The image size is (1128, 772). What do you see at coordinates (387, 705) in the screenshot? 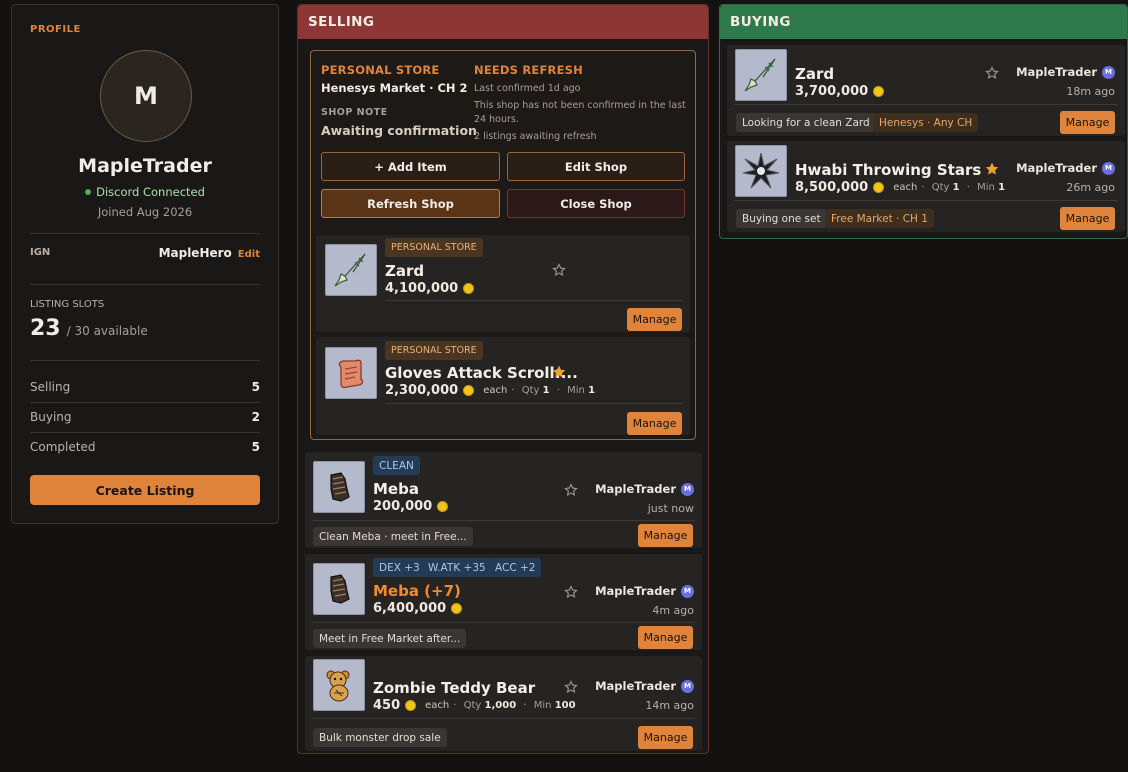
I see `item-price: 450` at bounding box center [387, 705].